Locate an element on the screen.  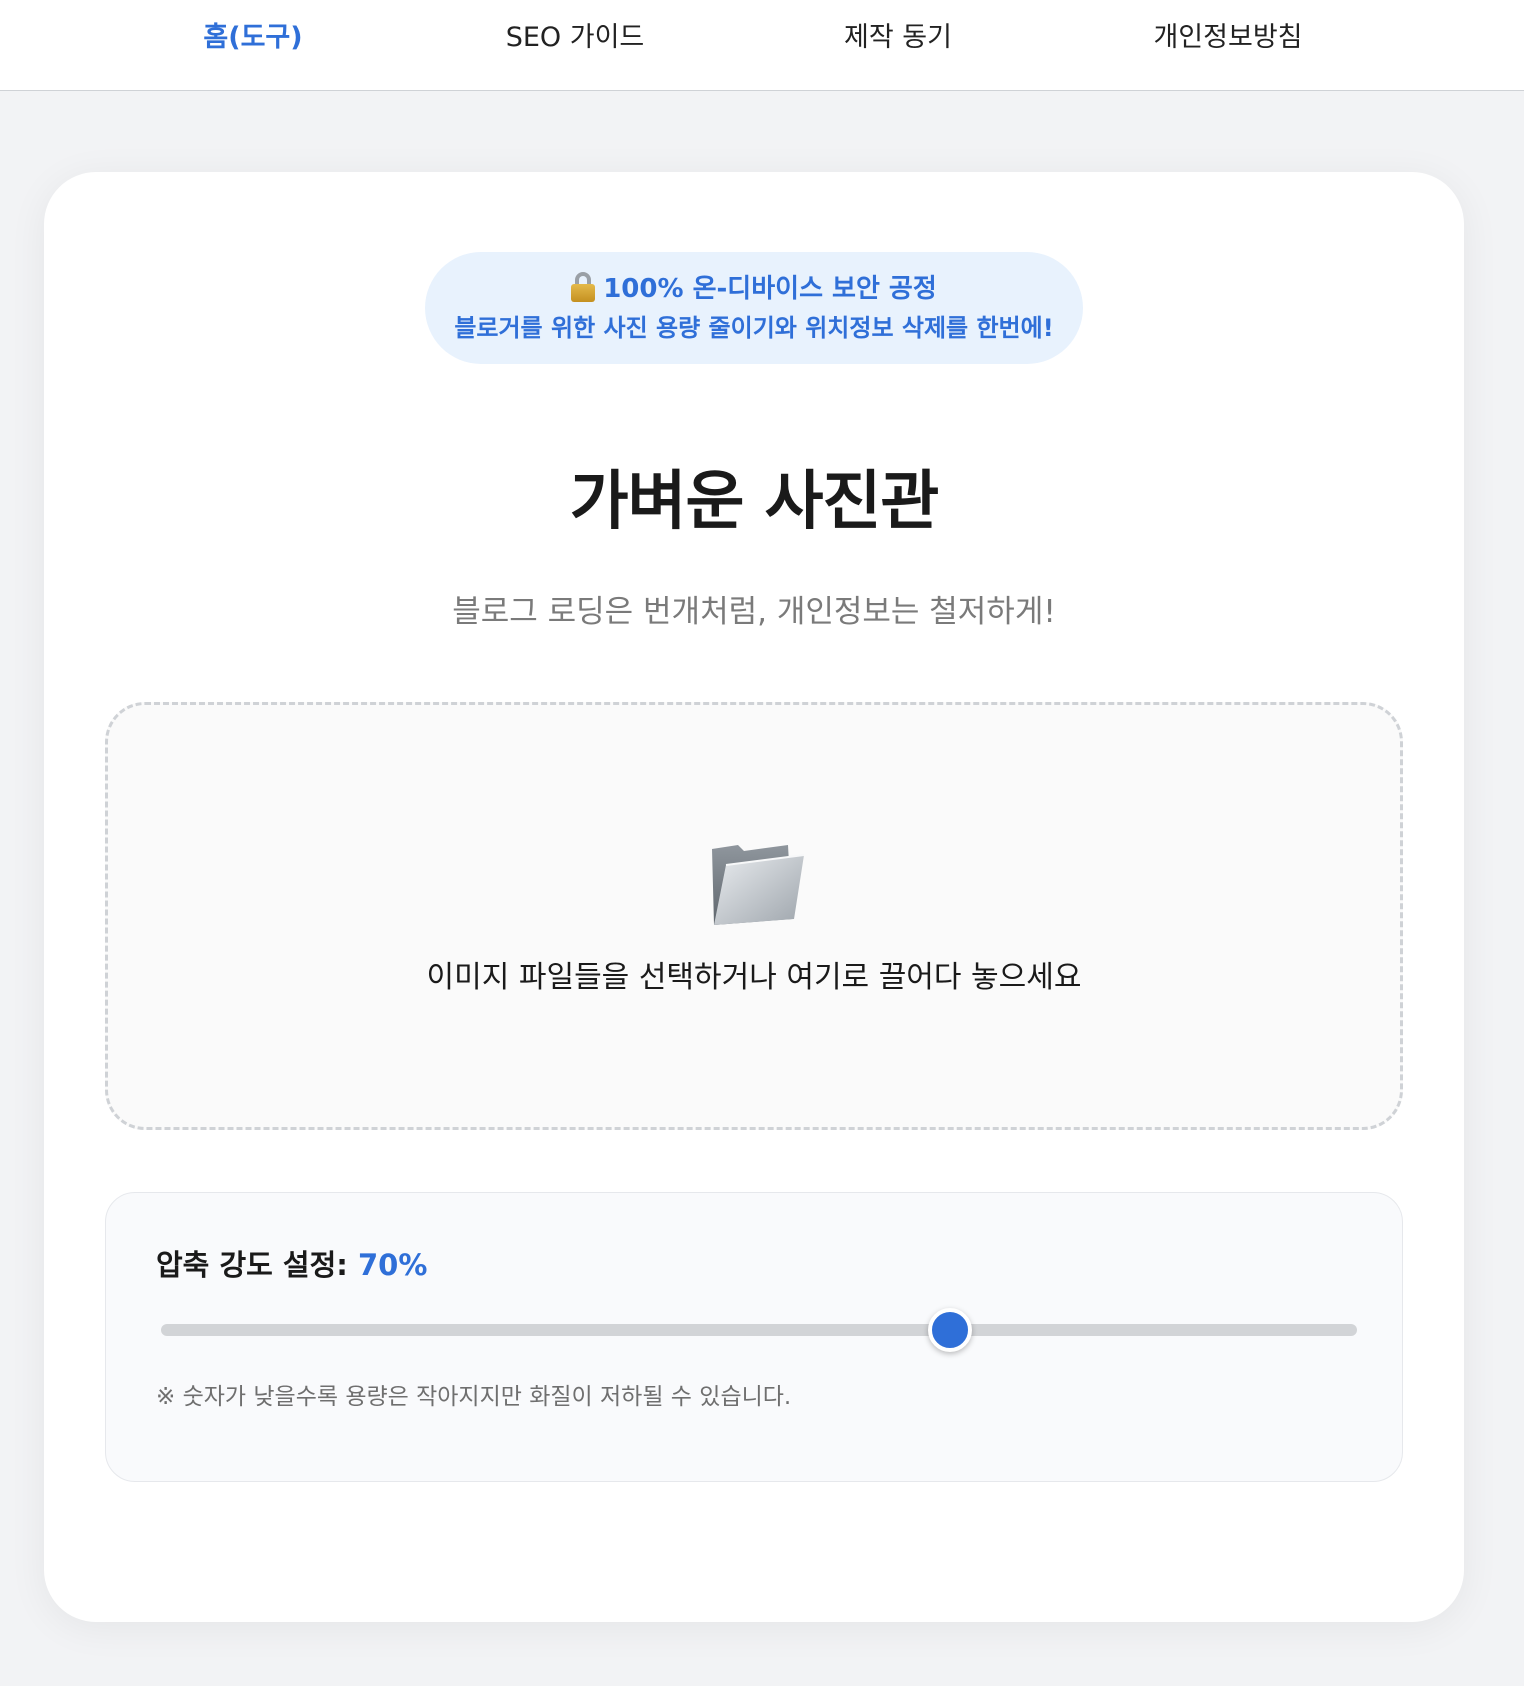
badge-headline-text: 100% 온-디바이스 보안 공정 is located at coordinates (770, 289).